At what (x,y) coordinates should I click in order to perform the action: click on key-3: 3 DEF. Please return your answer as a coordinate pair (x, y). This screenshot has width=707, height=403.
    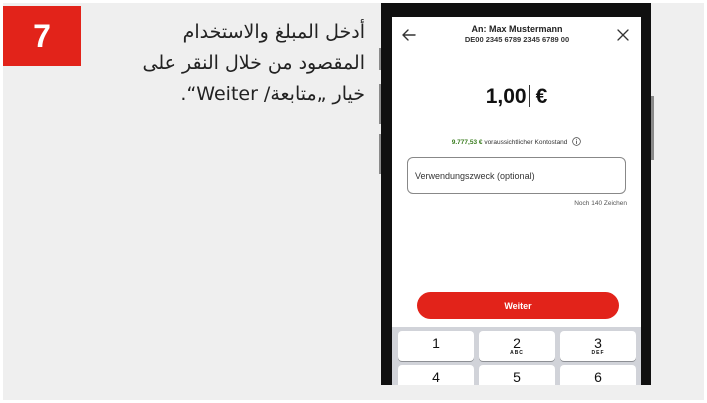
    Looking at the image, I should click on (598, 346).